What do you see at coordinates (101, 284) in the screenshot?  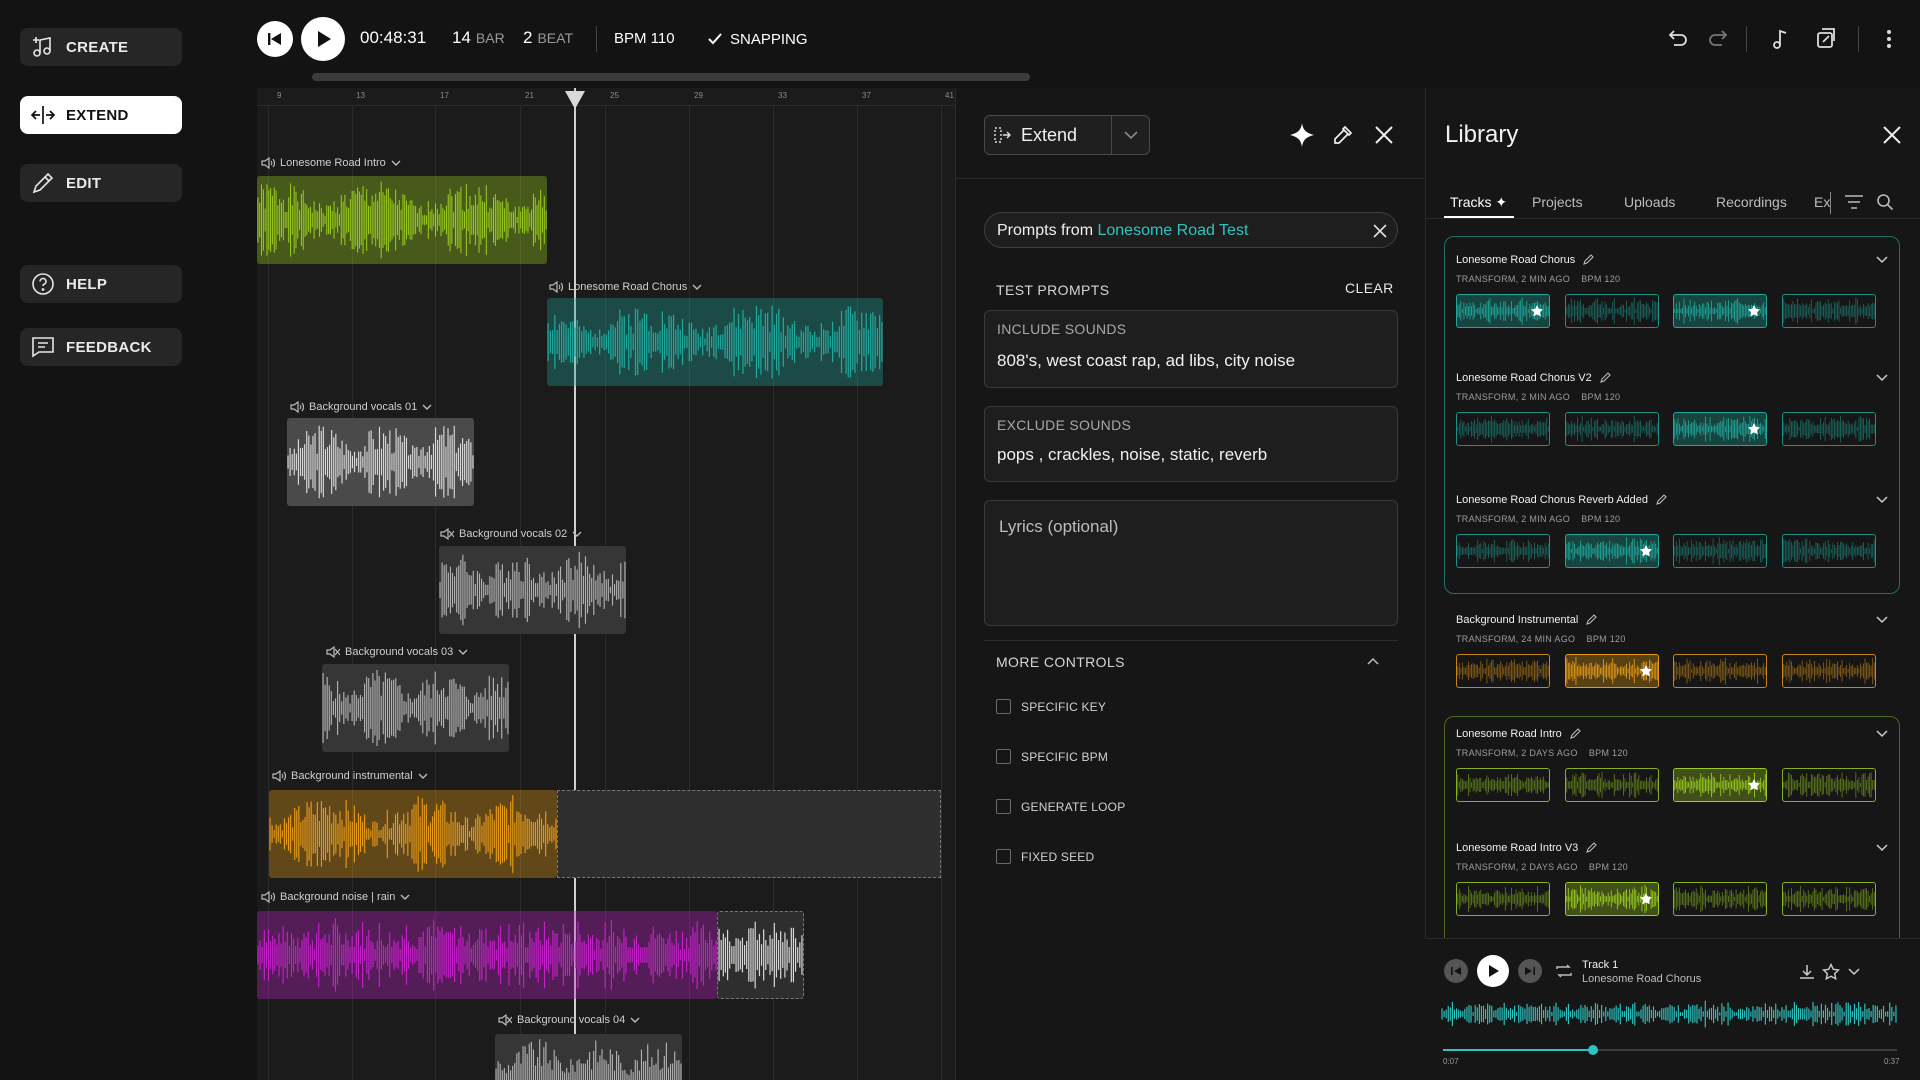 I see `help-button: HELP` at bounding box center [101, 284].